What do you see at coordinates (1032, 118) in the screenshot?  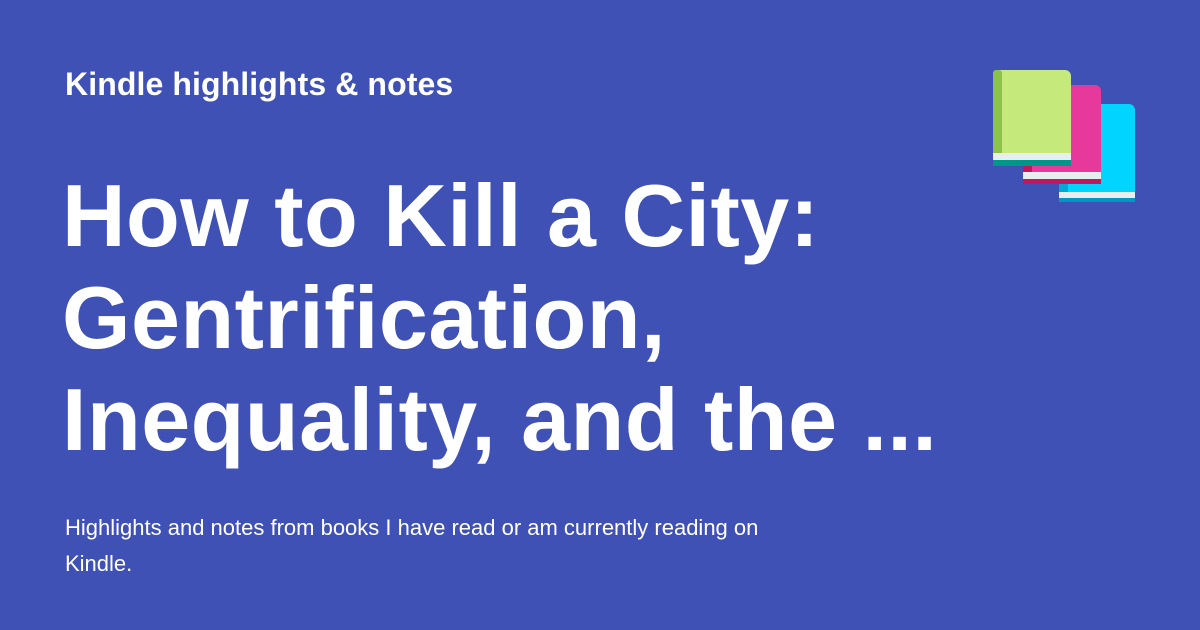 I see `book-front` at bounding box center [1032, 118].